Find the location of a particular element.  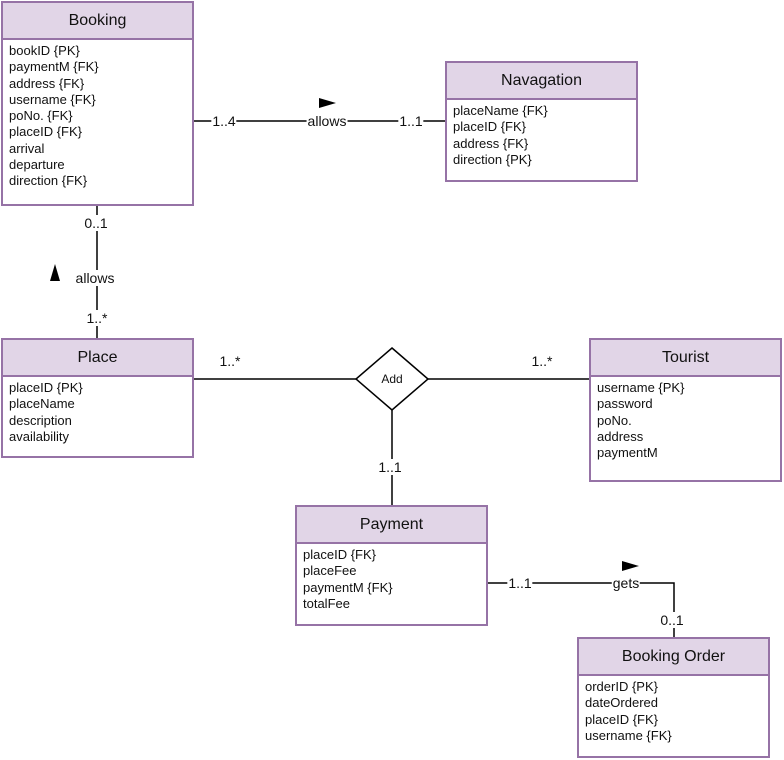

attribute: poNo. {FK} is located at coordinates (41, 116).